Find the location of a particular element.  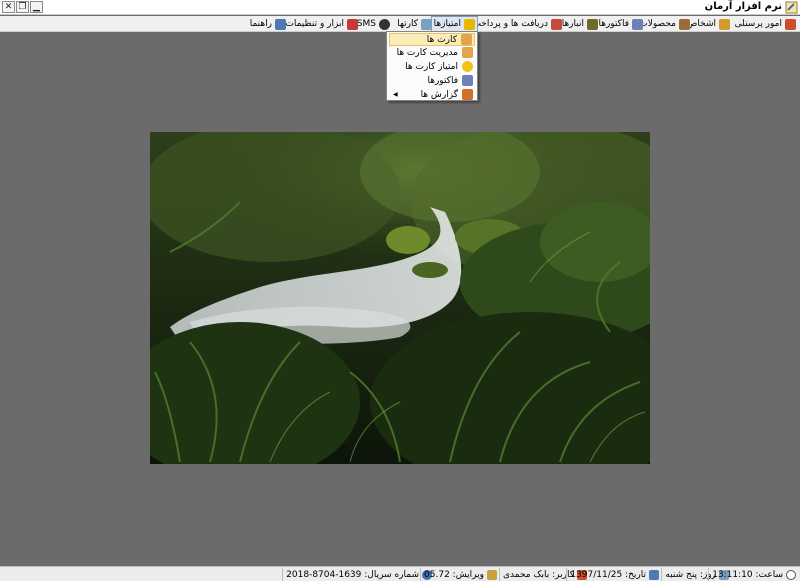

status-date: تاریخ: 1397/11/25 is located at coordinates (614, 574).